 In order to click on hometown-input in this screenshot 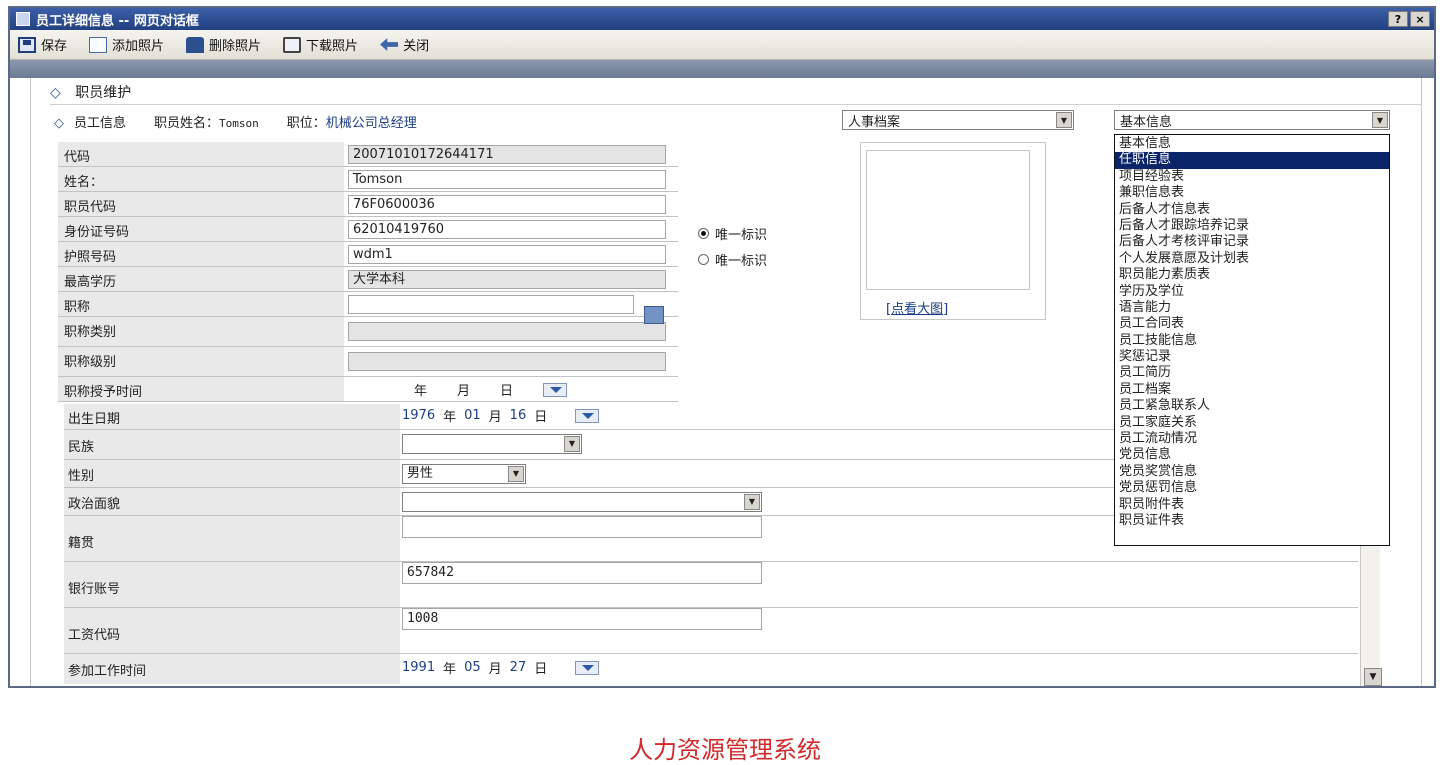, I will do `click(582, 527)`.